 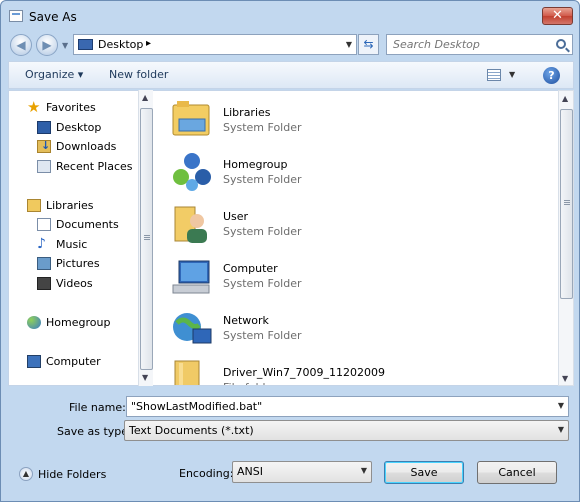 I want to click on forward-arrow-icon: ▶, so click(x=47, y=45).